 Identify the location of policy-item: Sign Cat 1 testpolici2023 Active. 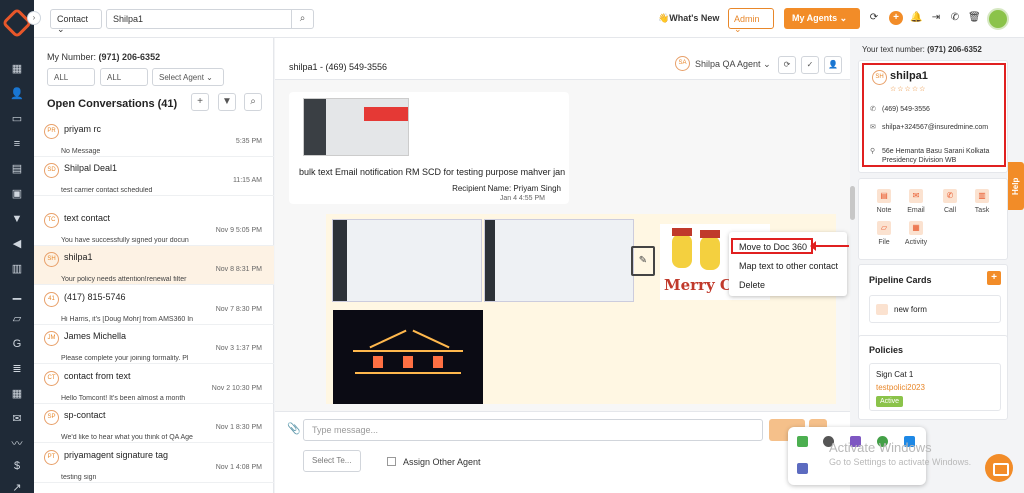
(935, 387).